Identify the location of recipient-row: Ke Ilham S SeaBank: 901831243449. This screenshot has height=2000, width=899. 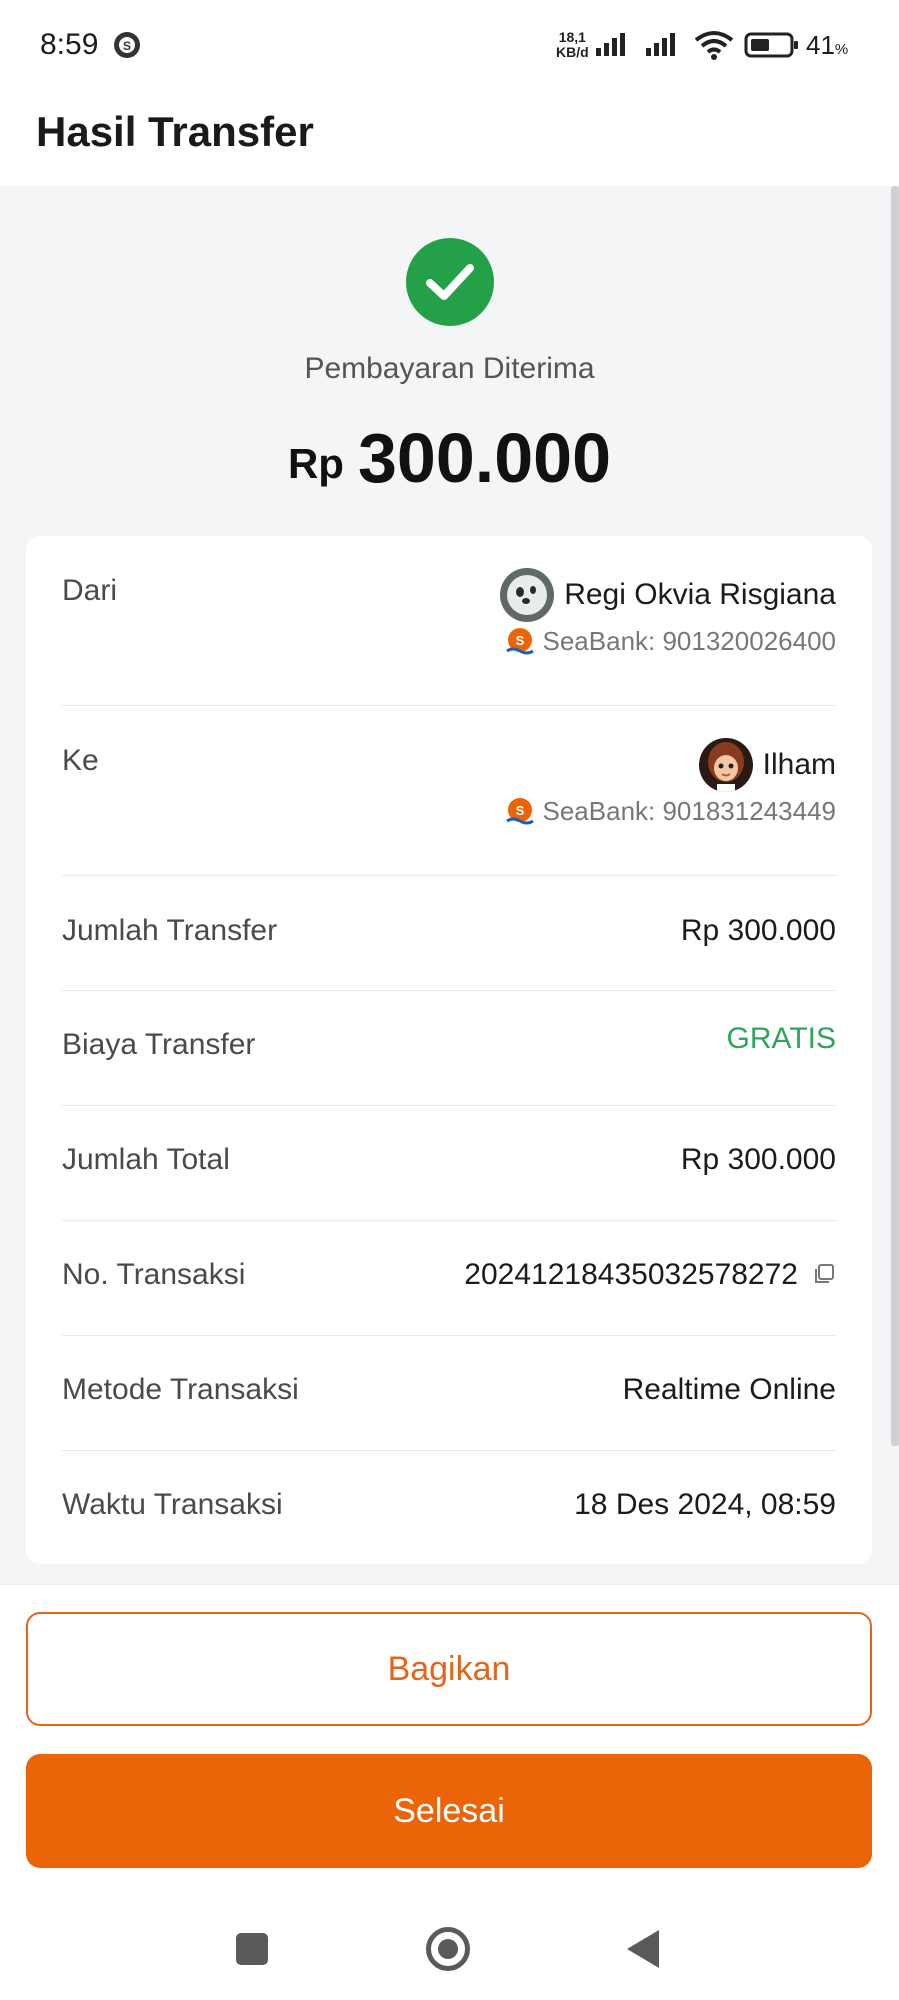
(449, 791).